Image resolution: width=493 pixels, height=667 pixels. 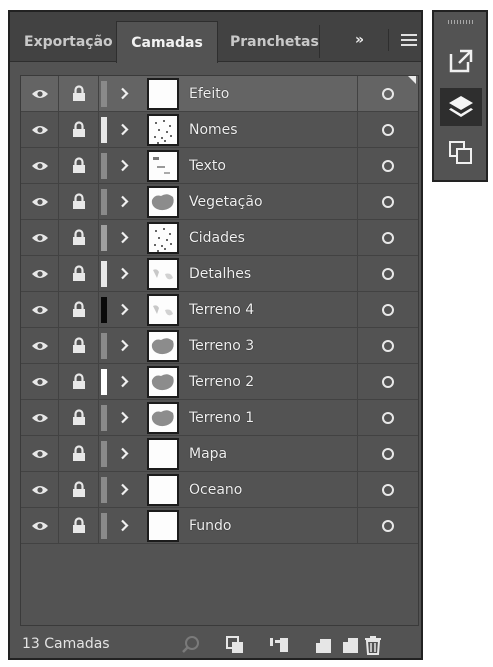 What do you see at coordinates (274, 237) in the screenshot?
I see `layer-name: Cidades` at bounding box center [274, 237].